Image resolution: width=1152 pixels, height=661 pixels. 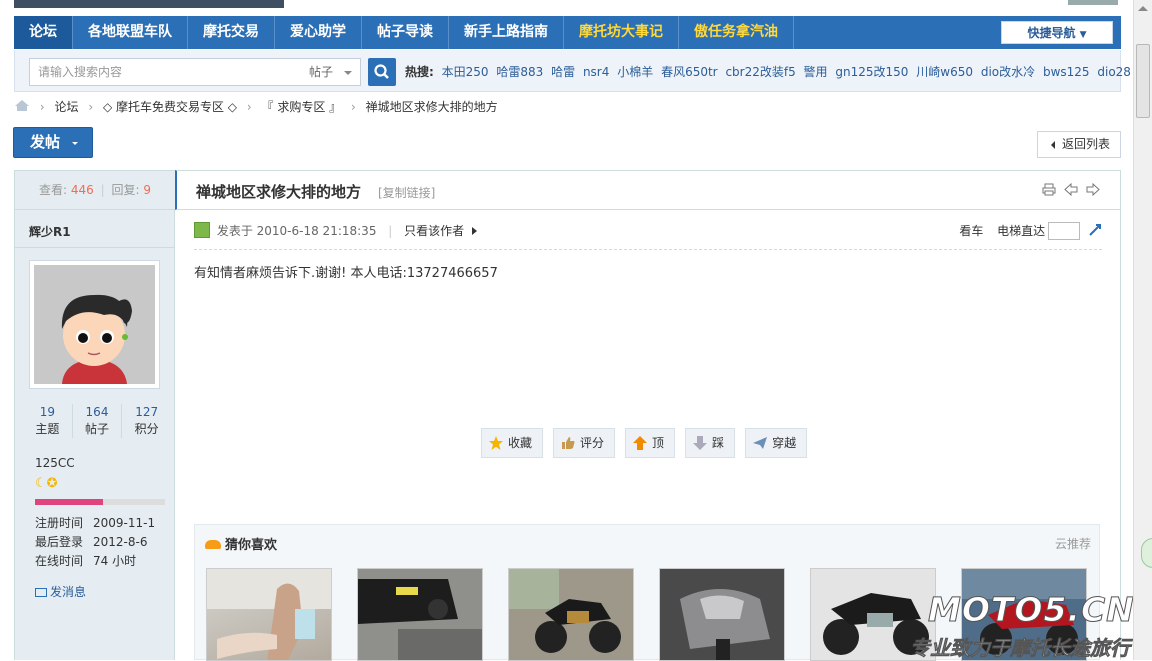 What do you see at coordinates (520, 443) in the screenshot?
I see `favorite-label: 收藏` at bounding box center [520, 443].